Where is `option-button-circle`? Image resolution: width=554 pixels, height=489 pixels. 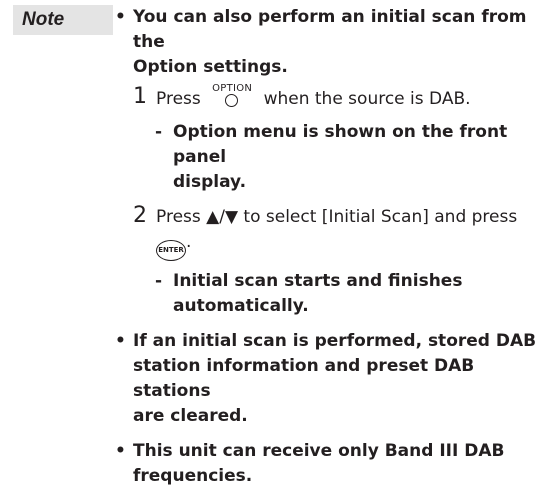 option-button-circle is located at coordinates (232, 100).